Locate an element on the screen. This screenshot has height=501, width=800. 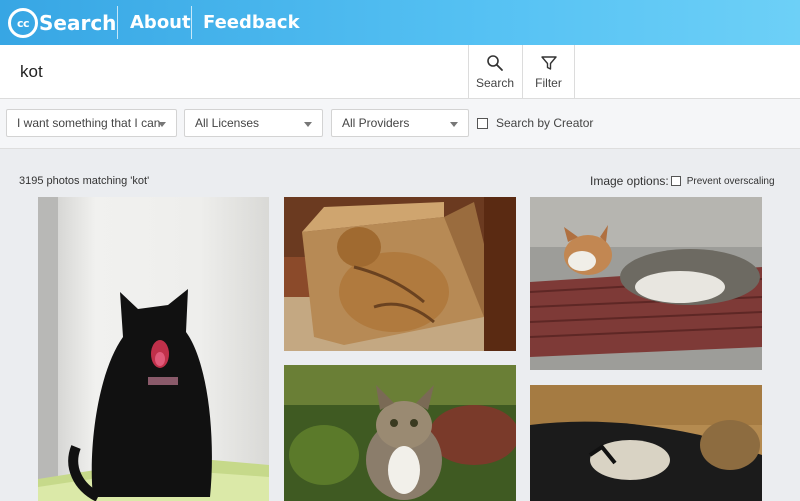
search-button: Search is located at coordinates (494, 71).